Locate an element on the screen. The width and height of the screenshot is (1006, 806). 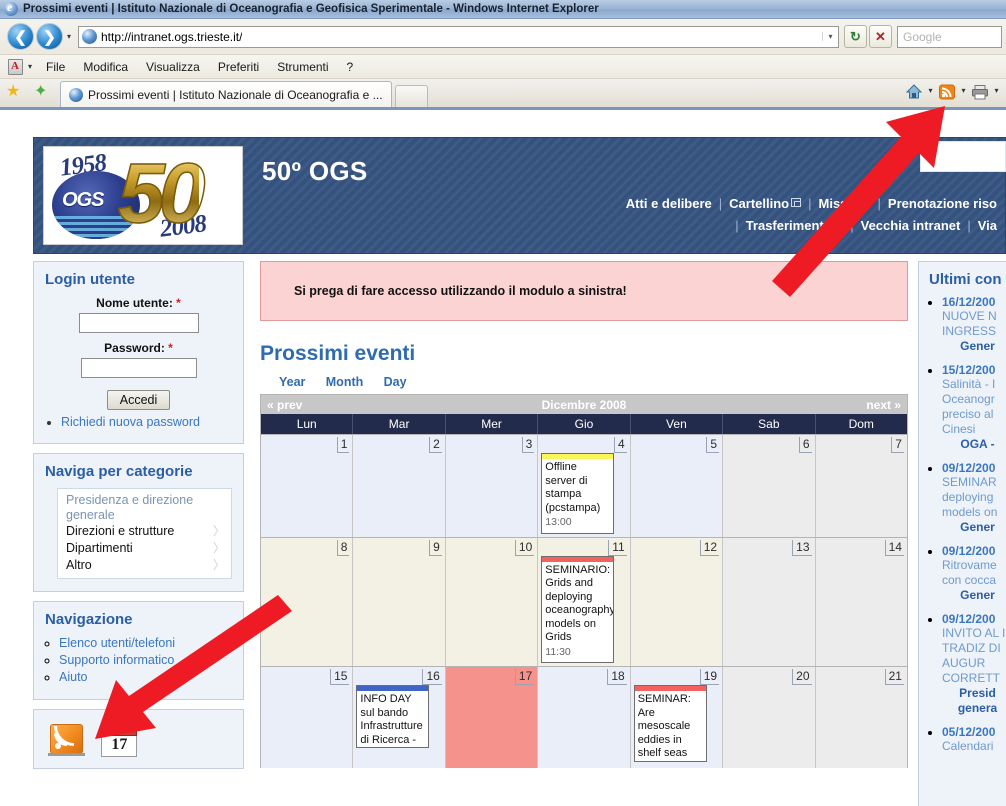
topnav-trasferimento-file: Trasferimento fi is located at coordinates (795, 225).